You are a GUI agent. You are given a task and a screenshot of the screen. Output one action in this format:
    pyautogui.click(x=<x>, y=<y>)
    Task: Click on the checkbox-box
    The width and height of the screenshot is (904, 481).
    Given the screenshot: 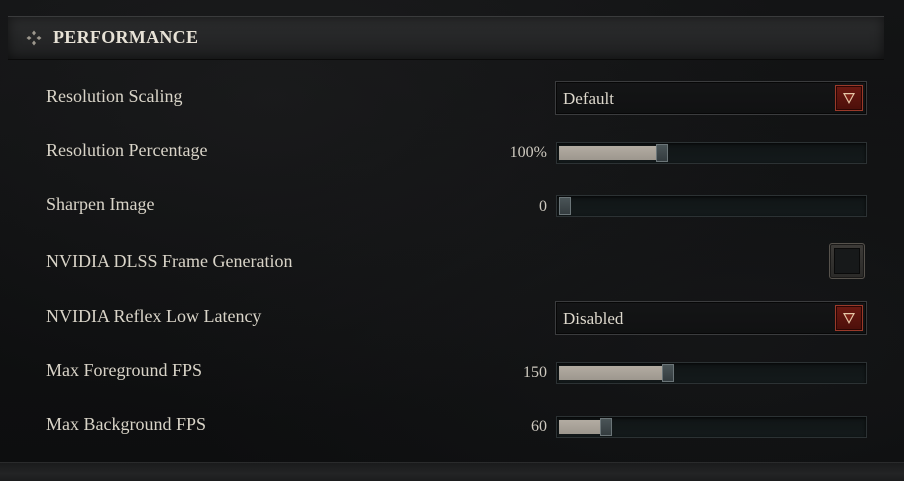 What is the action you would take?
    pyautogui.click(x=847, y=261)
    